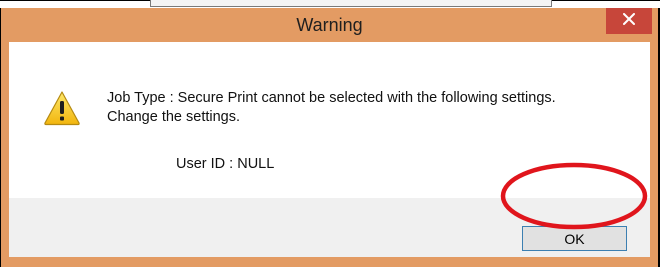  What do you see at coordinates (574, 238) in the screenshot?
I see `ok-button: OK` at bounding box center [574, 238].